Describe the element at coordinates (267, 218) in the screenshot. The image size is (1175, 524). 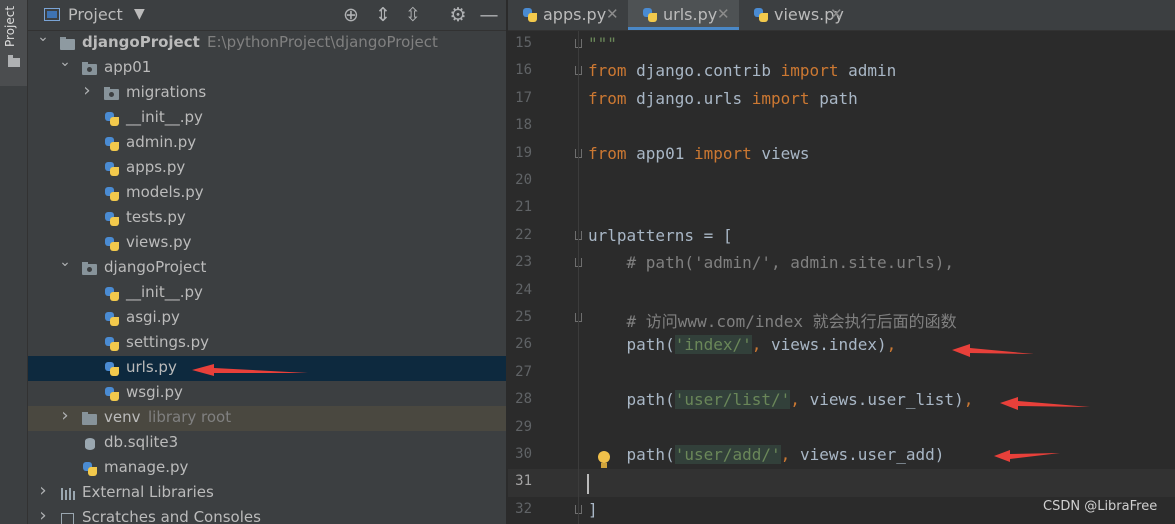
I see `tree-item: tests.py` at that location.